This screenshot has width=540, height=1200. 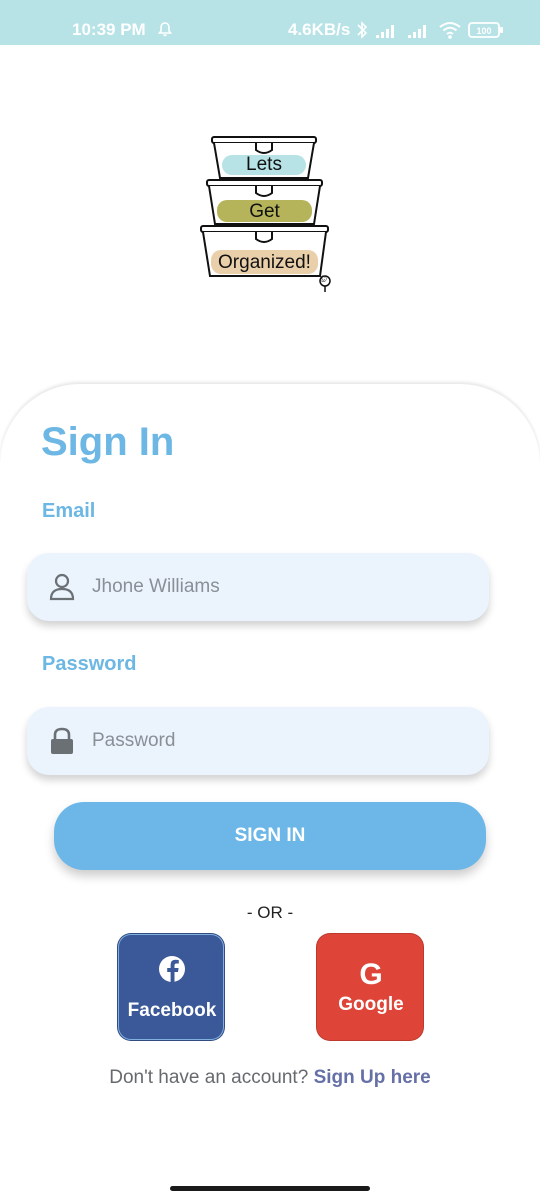 What do you see at coordinates (209, 1077) in the screenshot?
I see `signup-prompt-text: Don't have an account?` at bounding box center [209, 1077].